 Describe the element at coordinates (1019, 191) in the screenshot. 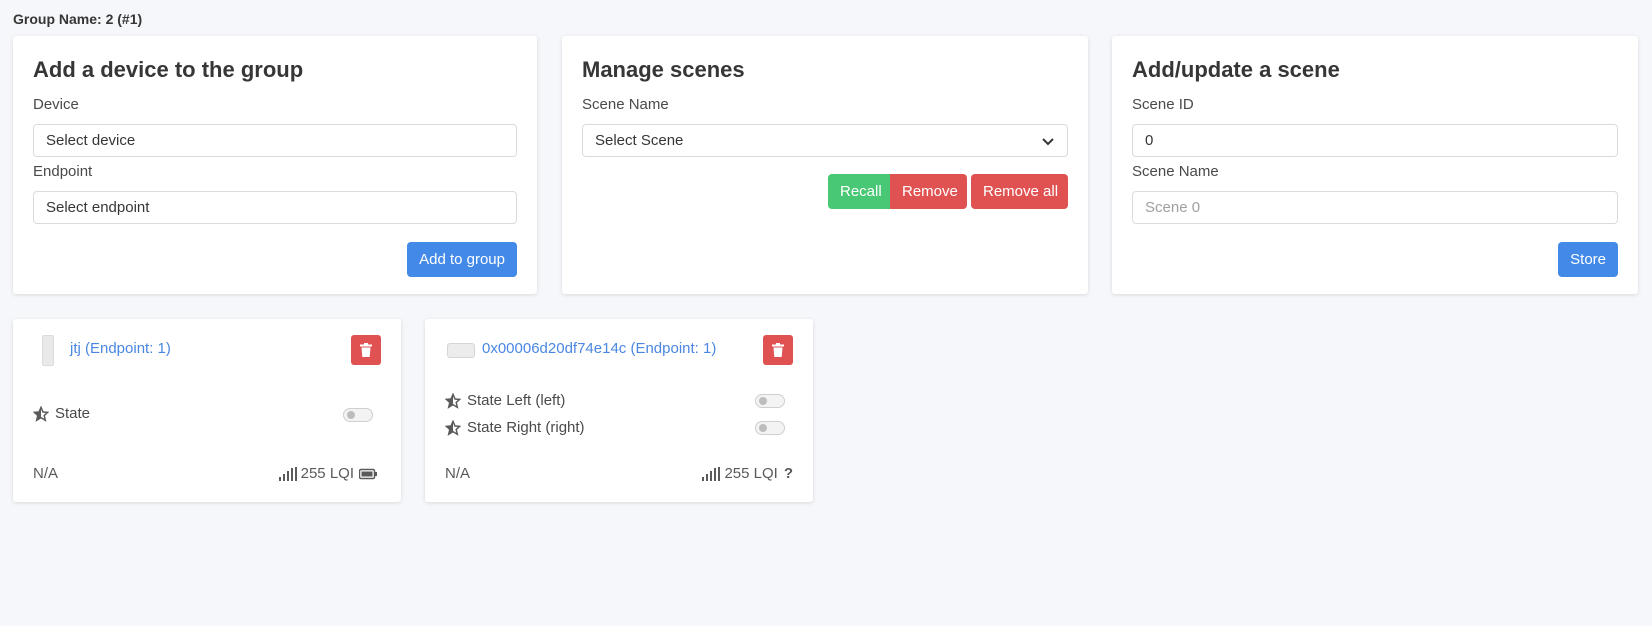

I see `remove-all-button: Remove all` at that location.